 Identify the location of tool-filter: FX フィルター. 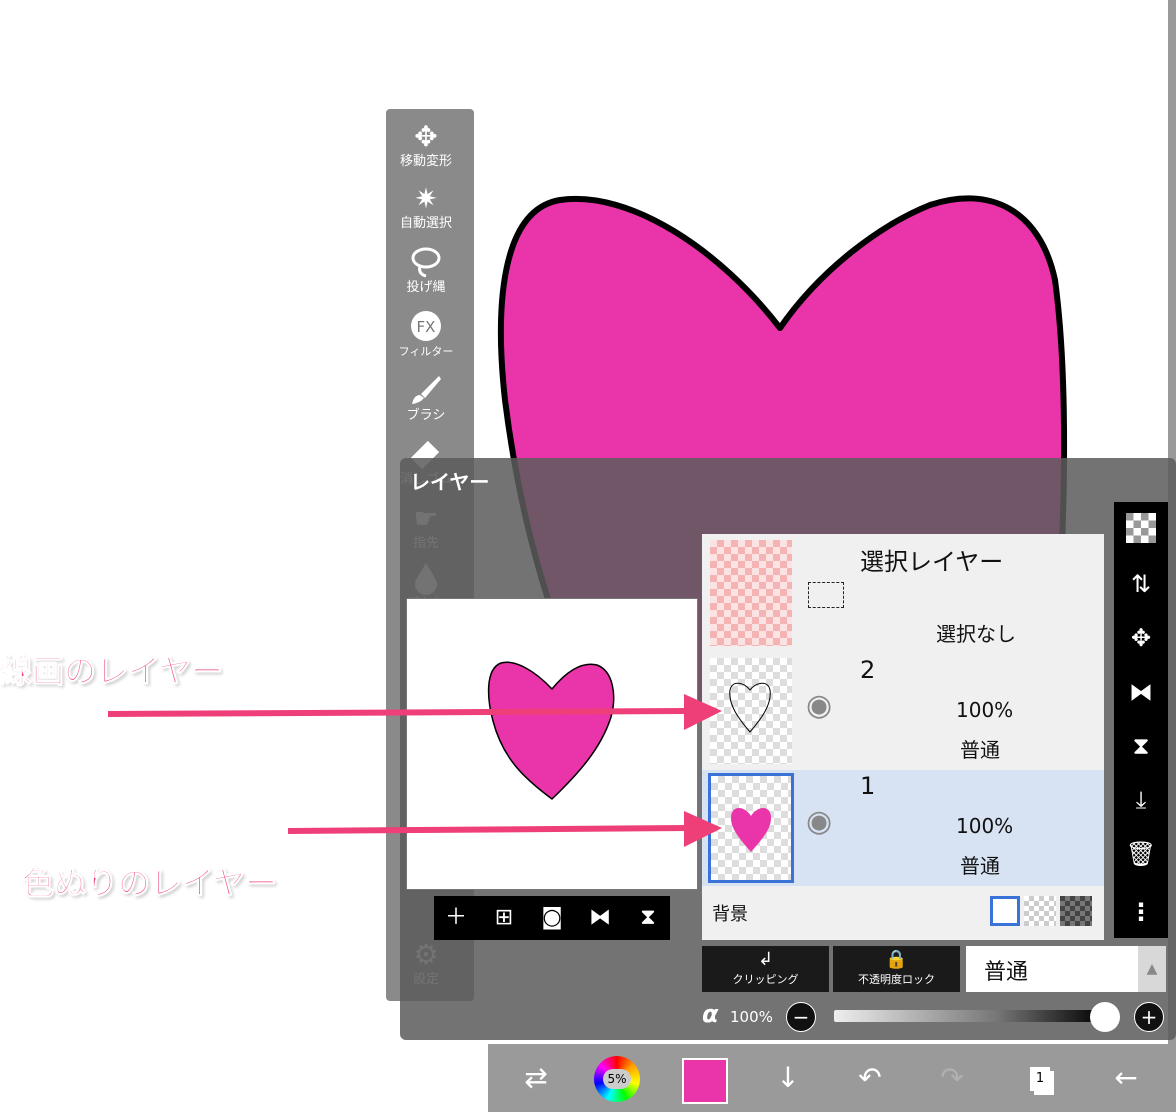
(426, 334).